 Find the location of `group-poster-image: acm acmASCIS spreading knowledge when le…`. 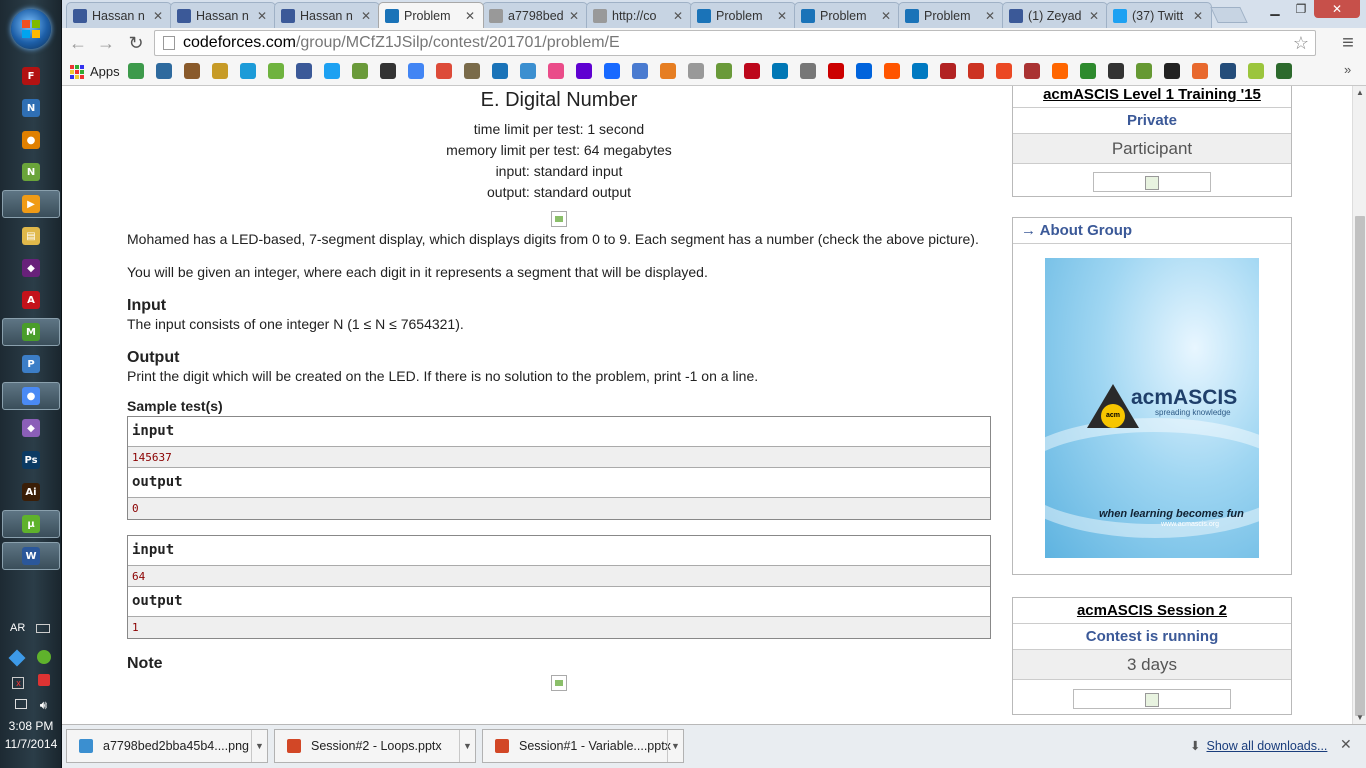

group-poster-image: acm acmASCIS spreading knowledge when le… is located at coordinates (1152, 408).